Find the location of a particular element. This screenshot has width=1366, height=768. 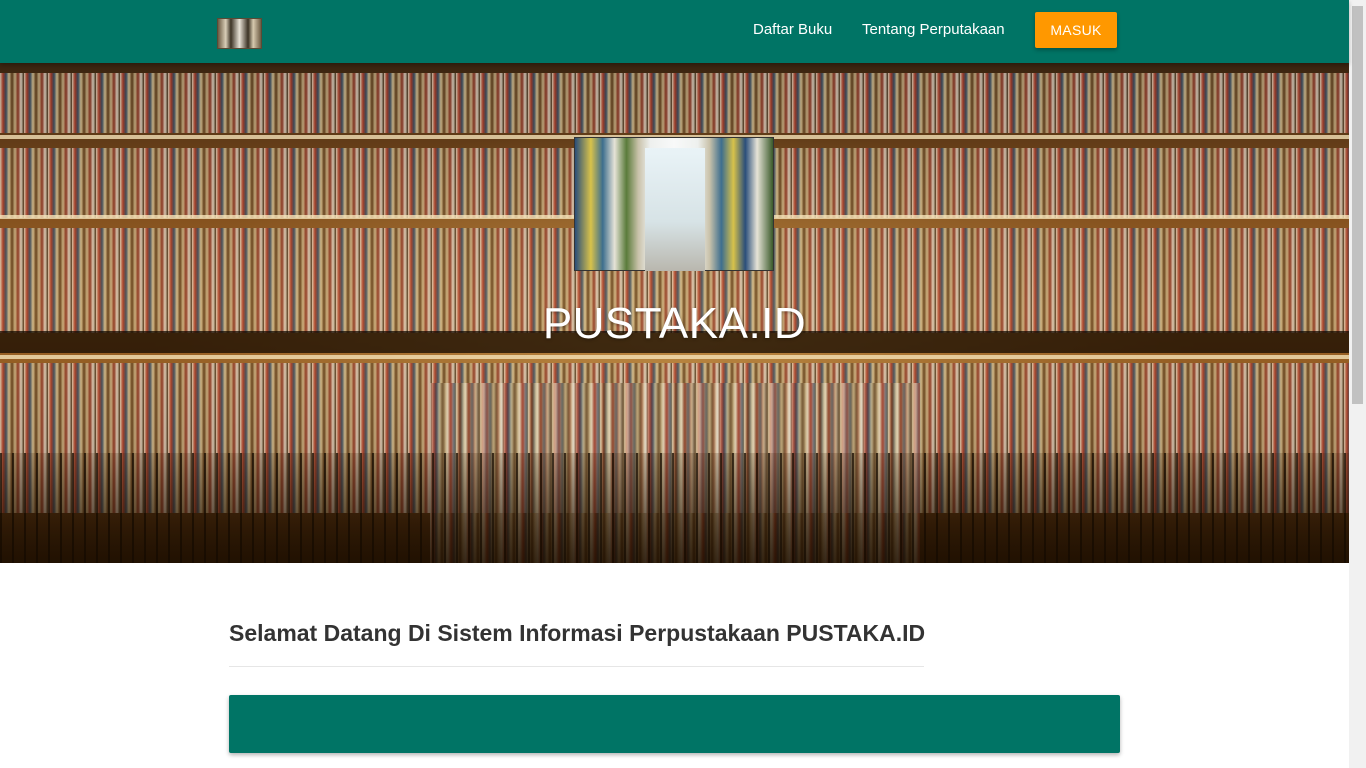

scrollbar-thumb is located at coordinates (1357, 205).